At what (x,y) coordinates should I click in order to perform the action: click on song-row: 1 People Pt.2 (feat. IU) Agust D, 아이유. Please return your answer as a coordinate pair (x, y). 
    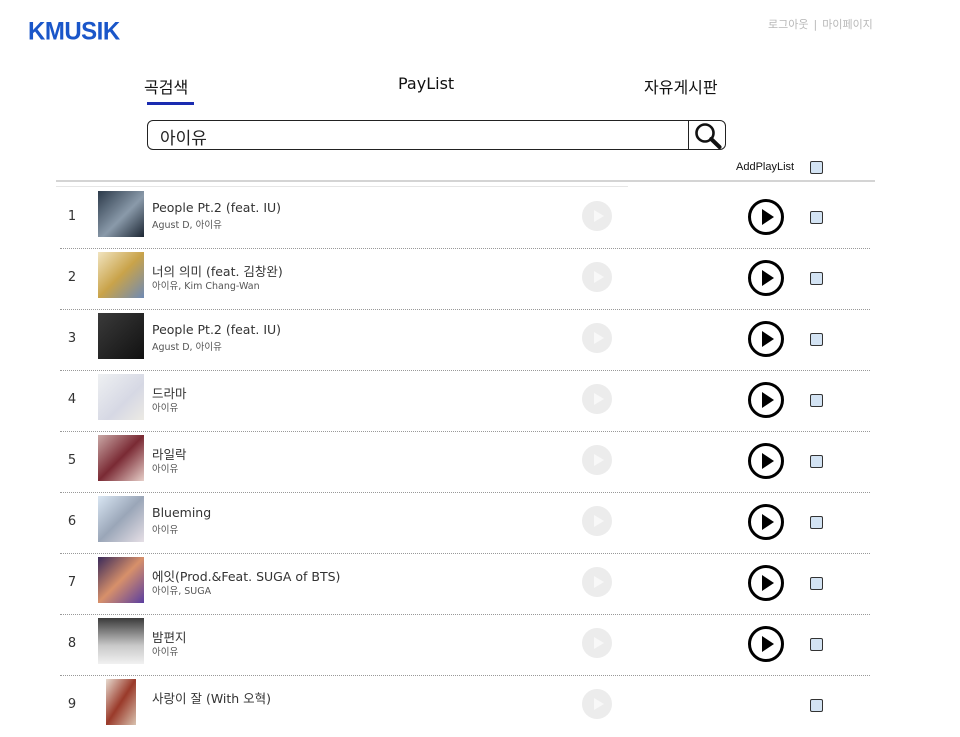
    Looking at the image, I should click on (464, 218).